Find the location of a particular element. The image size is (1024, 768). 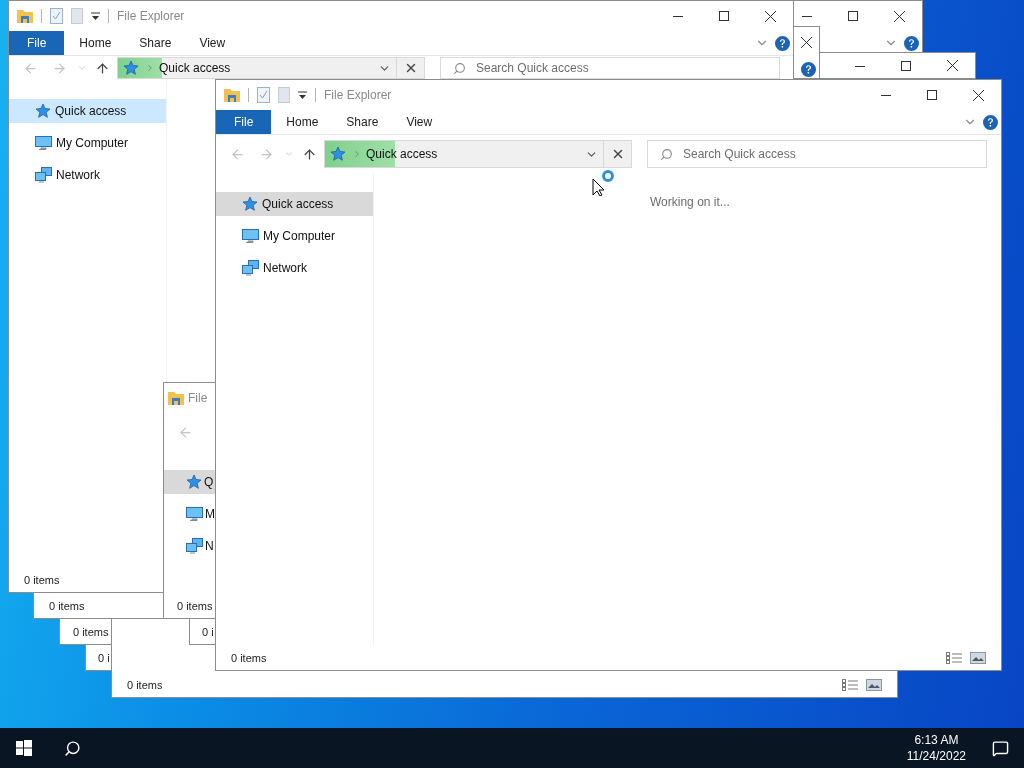

arrow-left-icon is located at coordinates (30, 68).